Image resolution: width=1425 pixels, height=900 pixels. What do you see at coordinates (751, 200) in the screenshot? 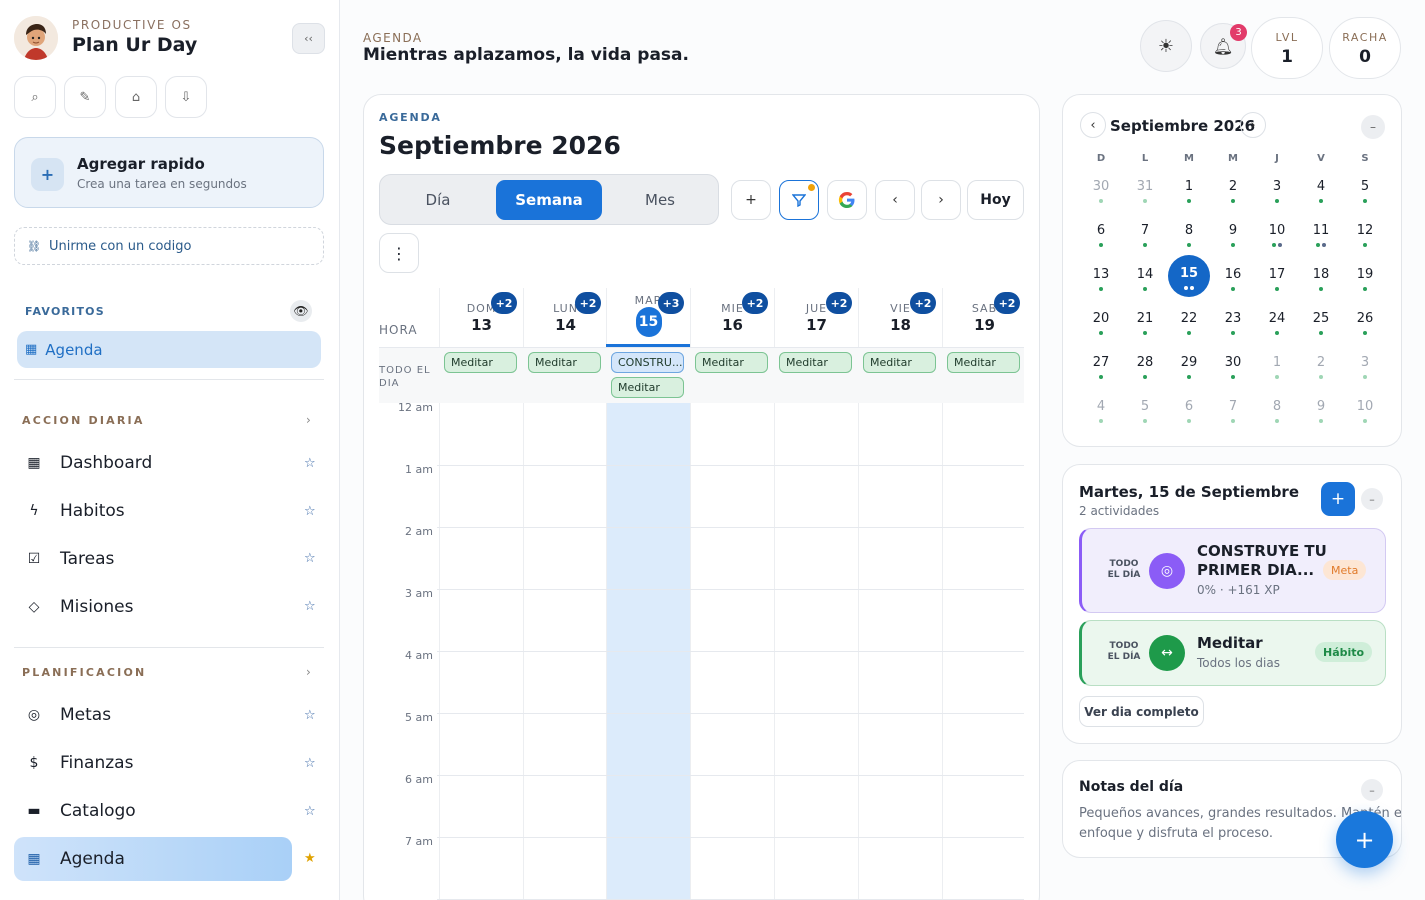
I see `add-event-button: +` at bounding box center [751, 200].